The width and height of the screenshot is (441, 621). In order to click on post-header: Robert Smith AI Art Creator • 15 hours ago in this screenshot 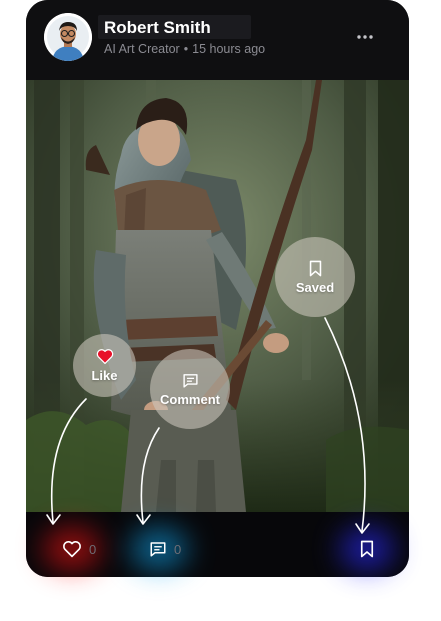, I will do `click(217, 40)`.